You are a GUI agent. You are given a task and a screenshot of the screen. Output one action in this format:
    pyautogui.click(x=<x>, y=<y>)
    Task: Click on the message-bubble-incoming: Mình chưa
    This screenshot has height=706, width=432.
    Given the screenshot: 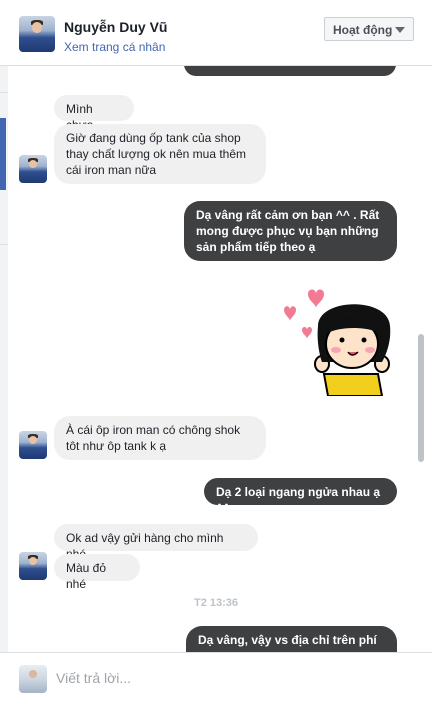 What is the action you would take?
    pyautogui.click(x=94, y=113)
    